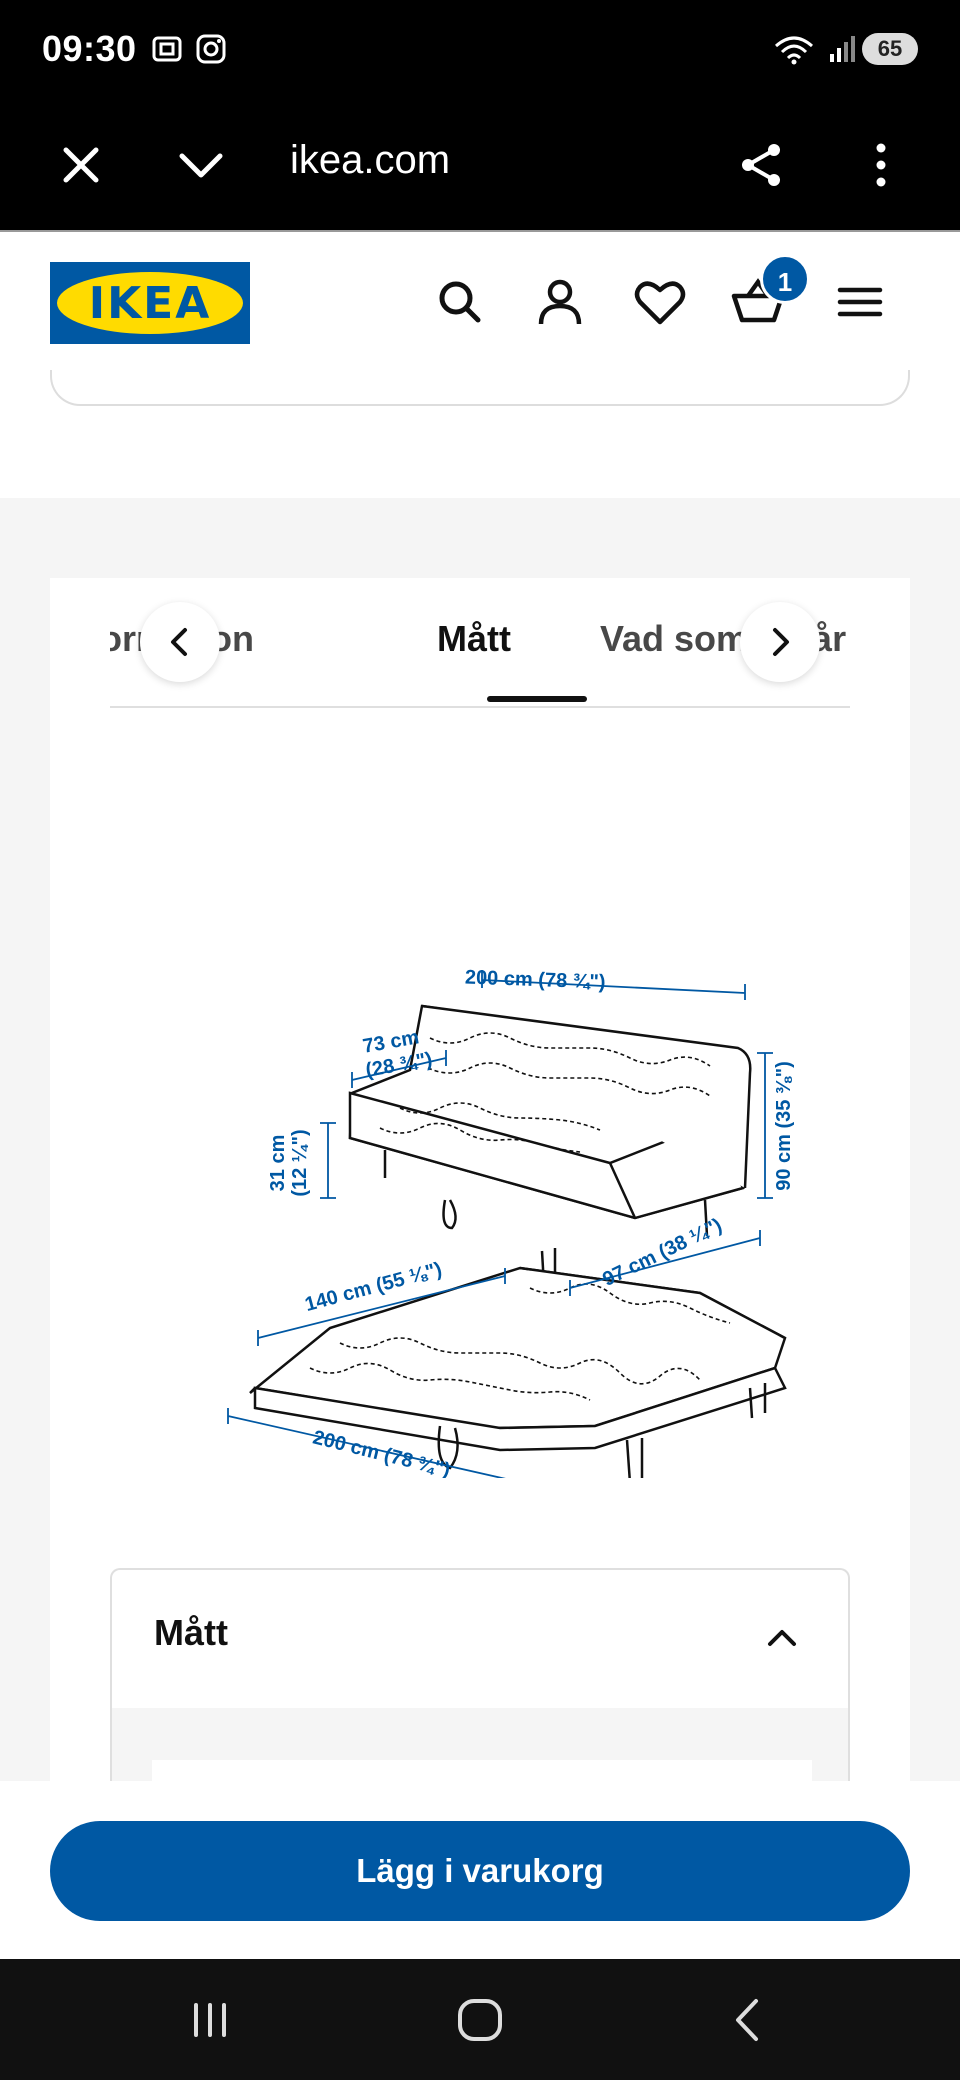 This screenshot has width=960, height=2080. I want to click on previous-section-card, so click(480, 388).